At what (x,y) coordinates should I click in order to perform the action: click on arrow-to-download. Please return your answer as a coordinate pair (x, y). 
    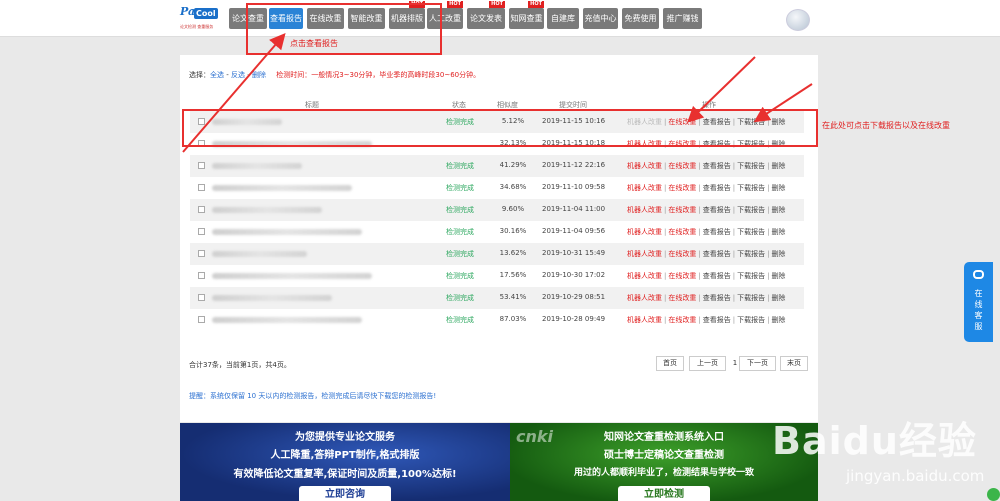
    Looking at the image, I should click on (783, 103).